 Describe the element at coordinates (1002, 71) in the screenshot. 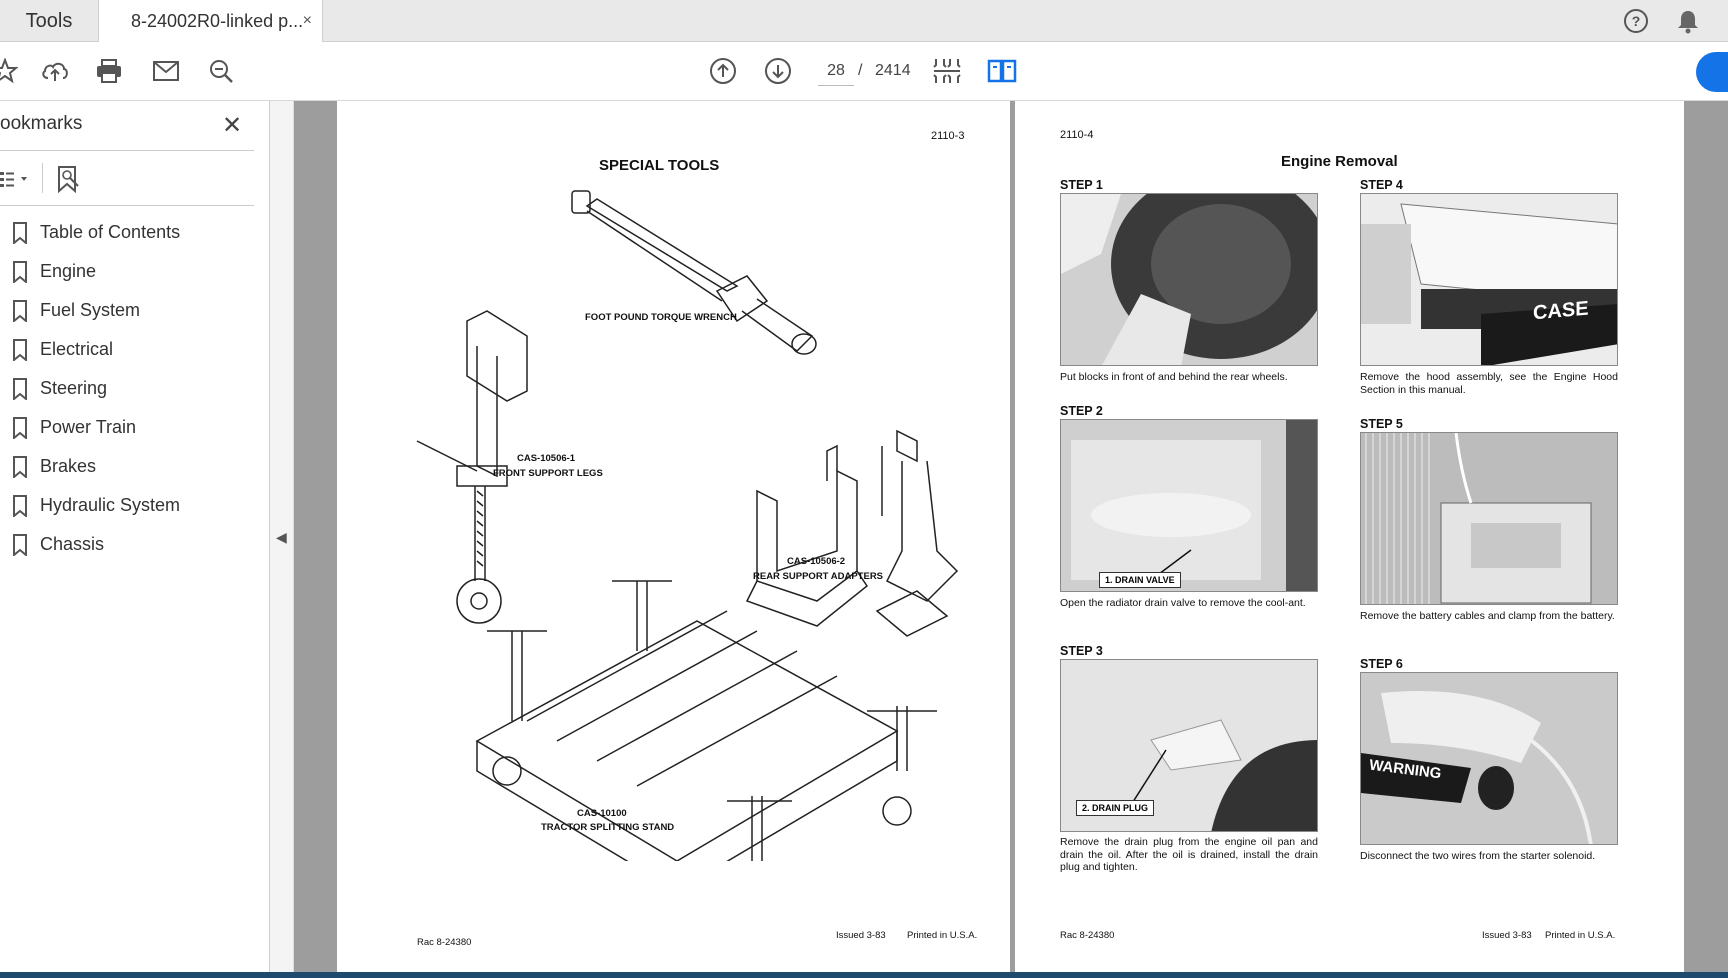

I see `two-page-view-icon` at that location.